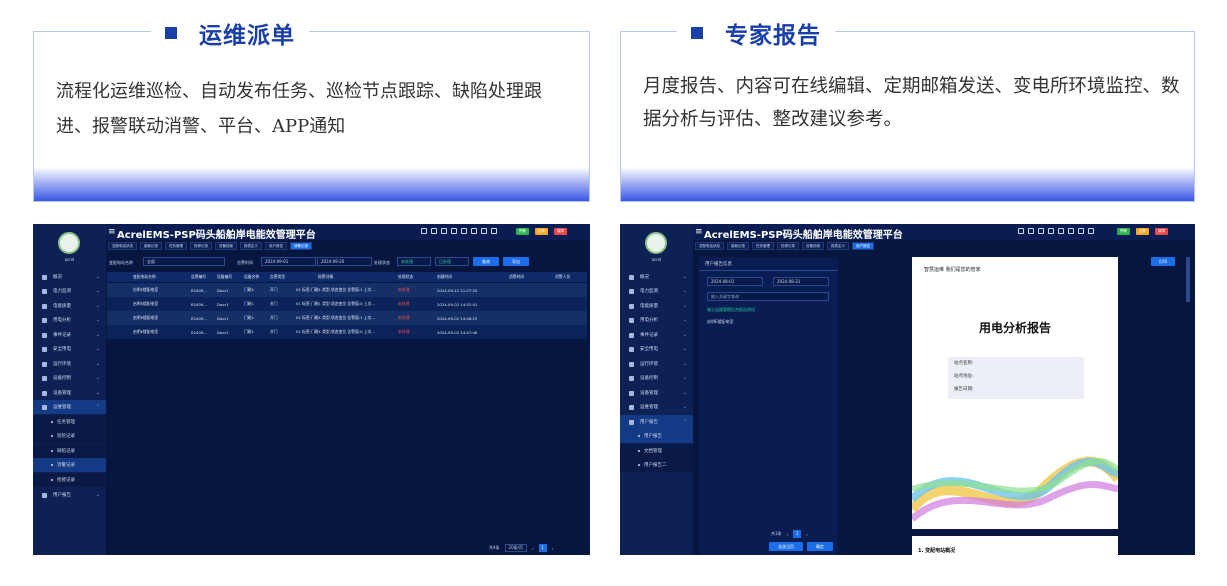 The width and height of the screenshot is (1227, 586). I want to click on sidebar-subitem-inspection: 巡检记录, so click(69, 436).